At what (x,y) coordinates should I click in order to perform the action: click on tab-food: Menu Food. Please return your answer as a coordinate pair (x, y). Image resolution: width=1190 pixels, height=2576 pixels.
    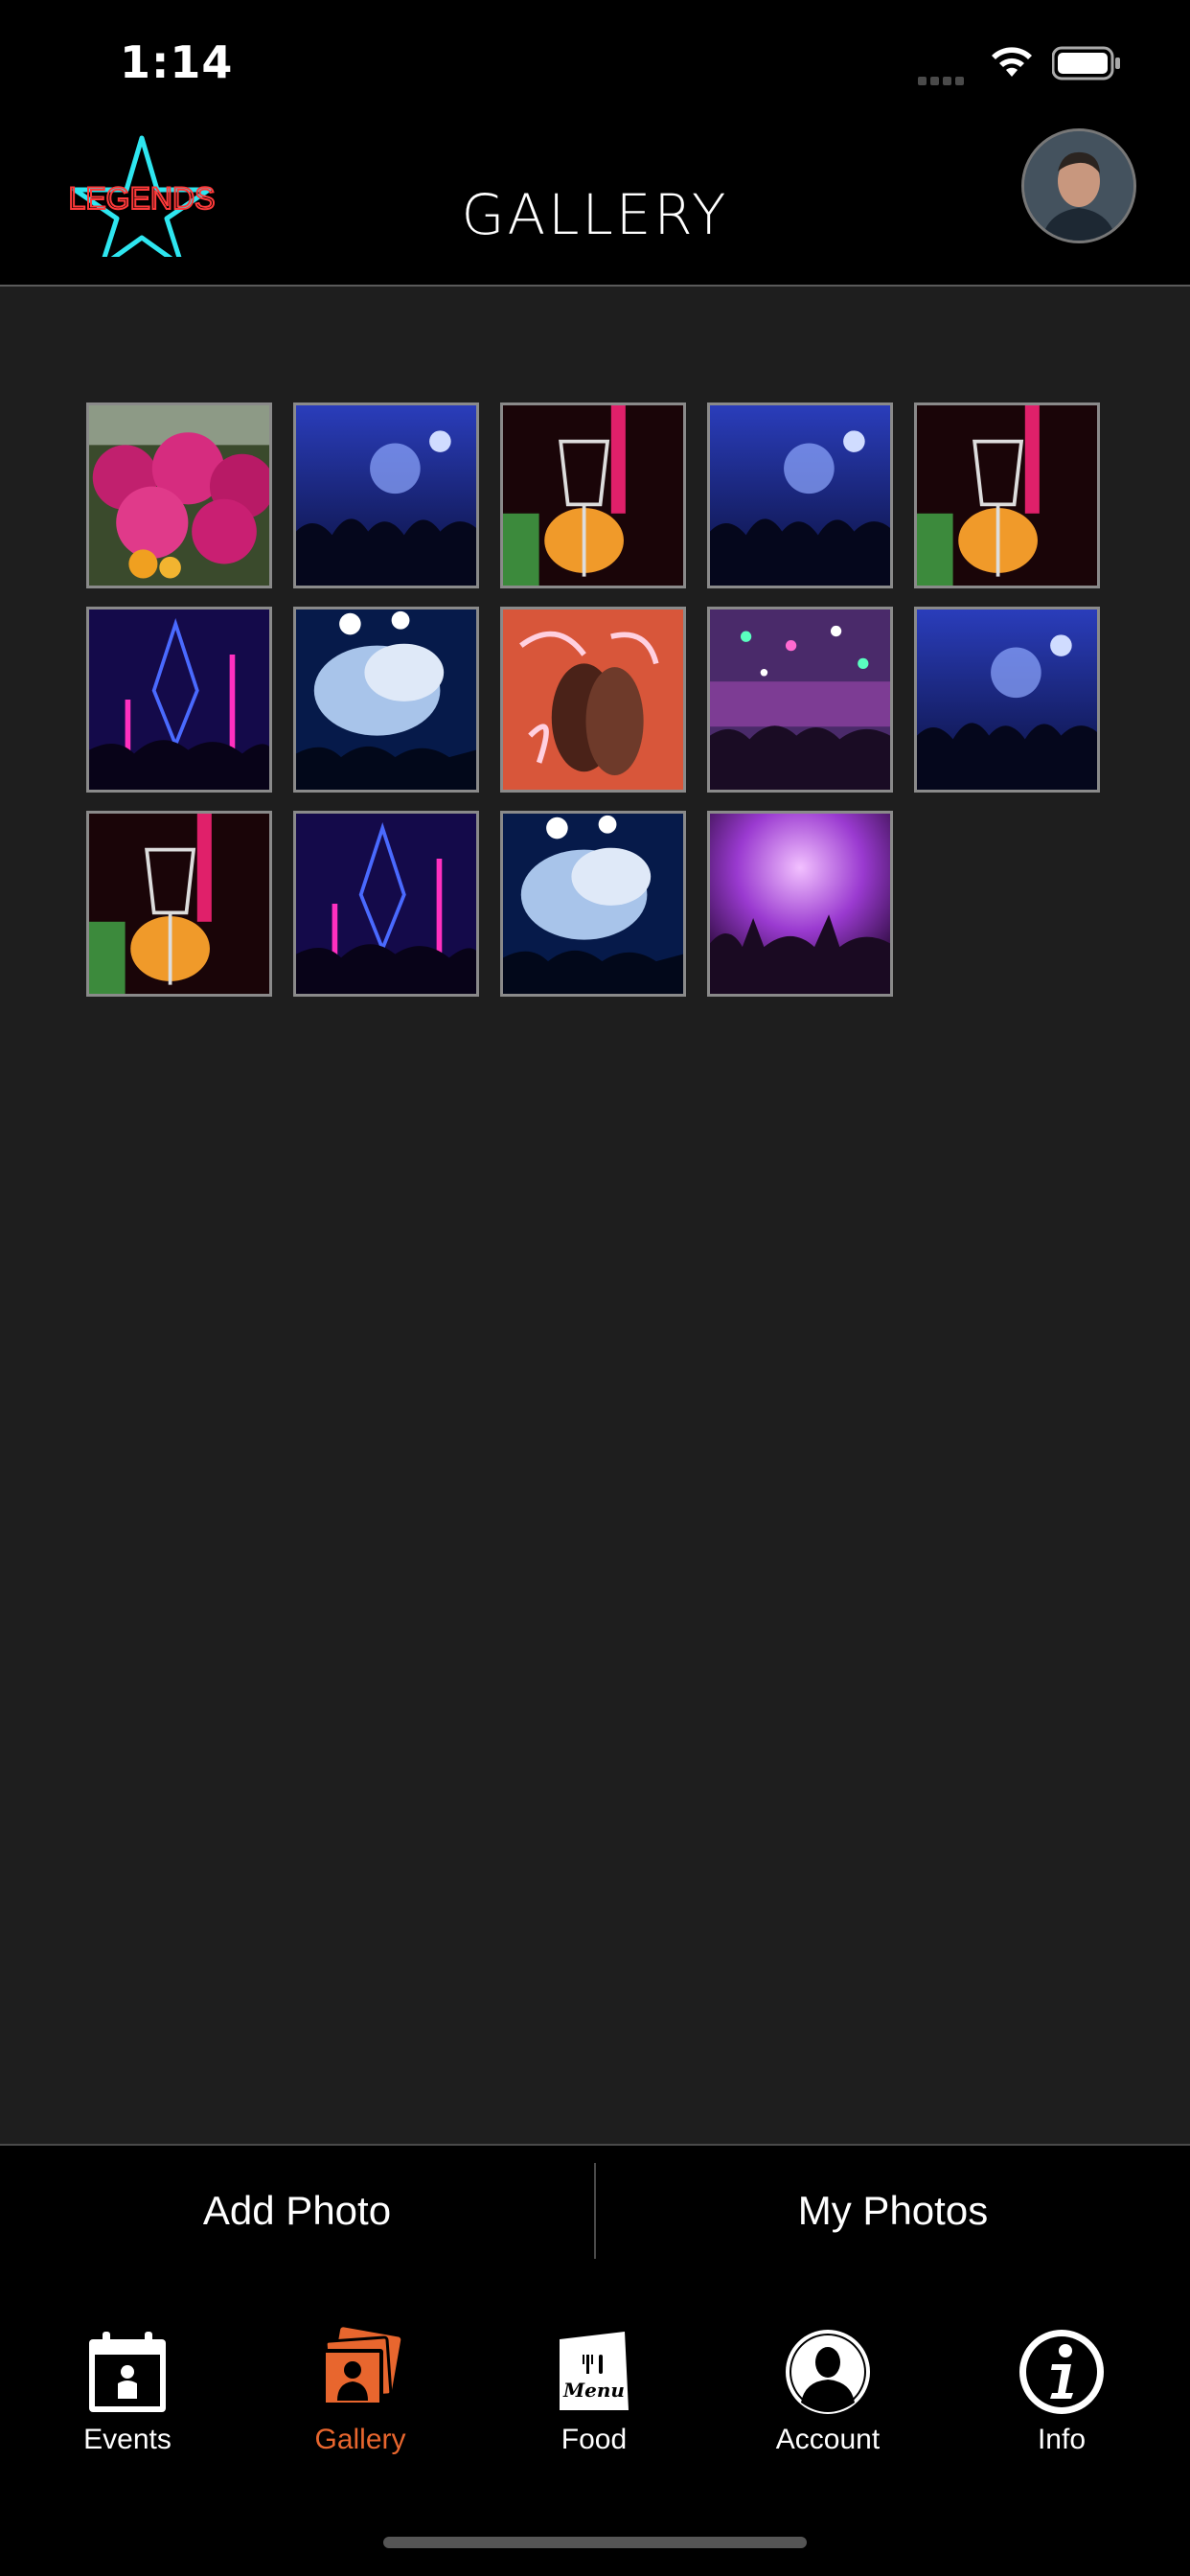
    Looking at the image, I should click on (594, 2391).